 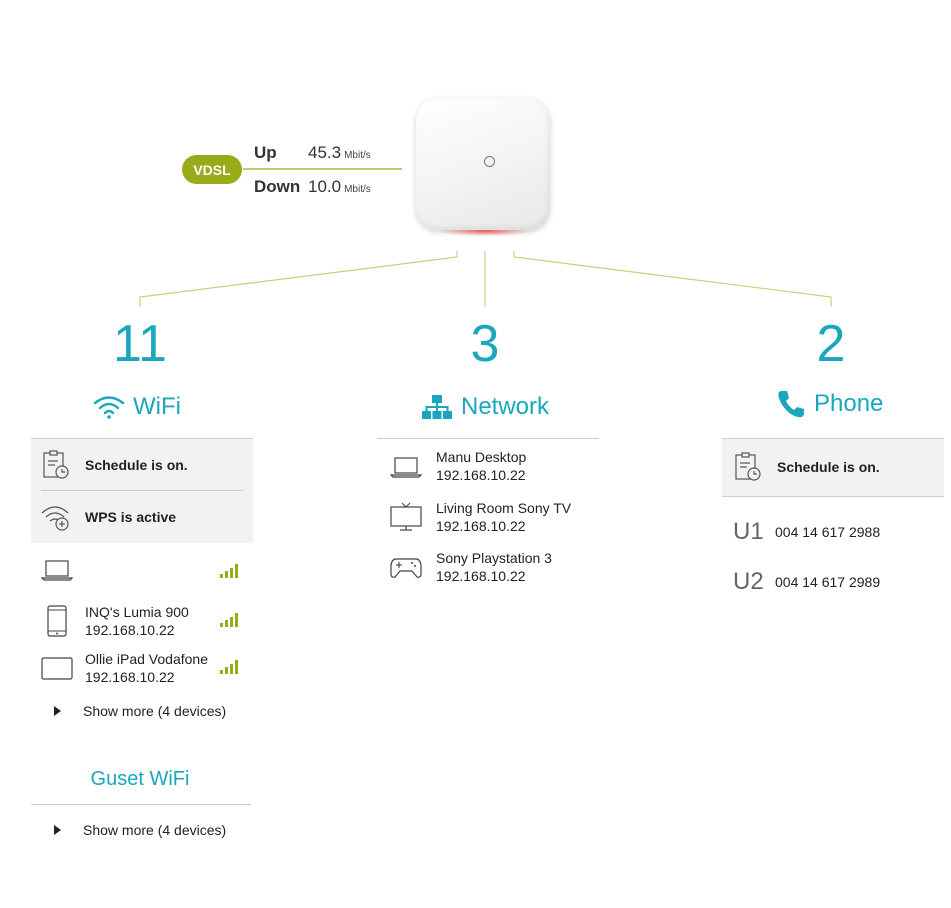 I want to click on phone-icon, so click(x=791, y=404).